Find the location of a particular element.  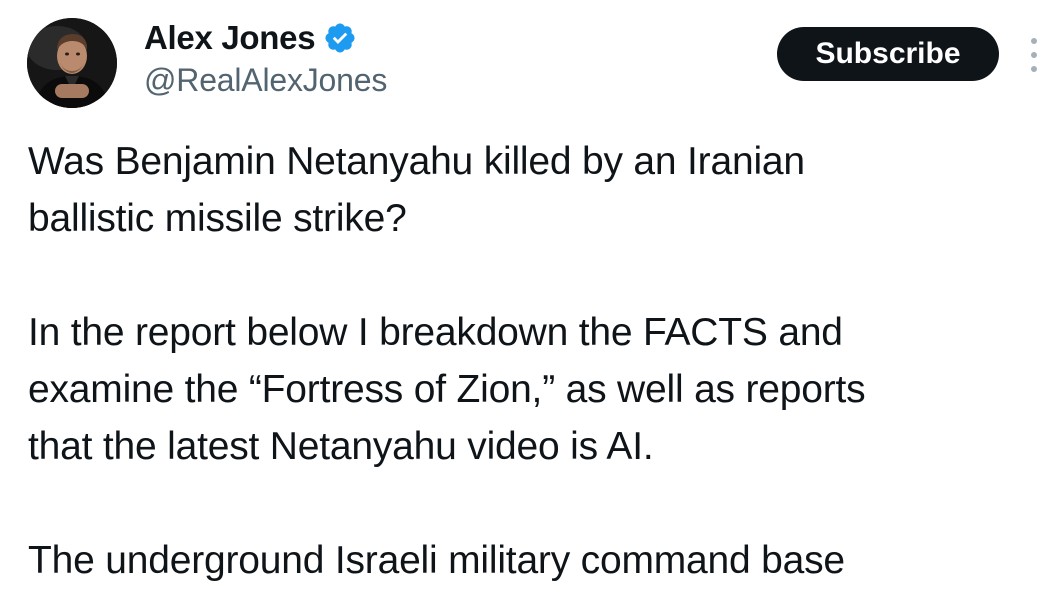

avatar is located at coordinates (72, 63).